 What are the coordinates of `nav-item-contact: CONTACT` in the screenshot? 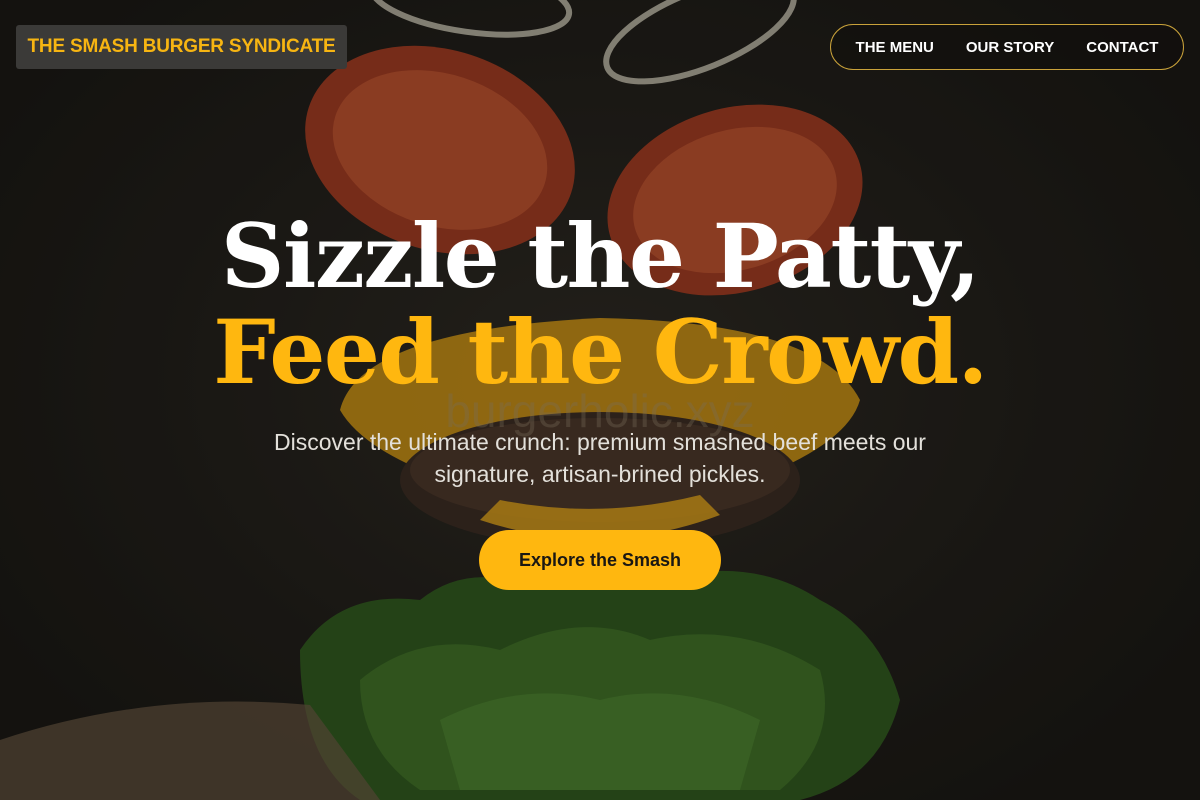 It's located at (1122, 47).